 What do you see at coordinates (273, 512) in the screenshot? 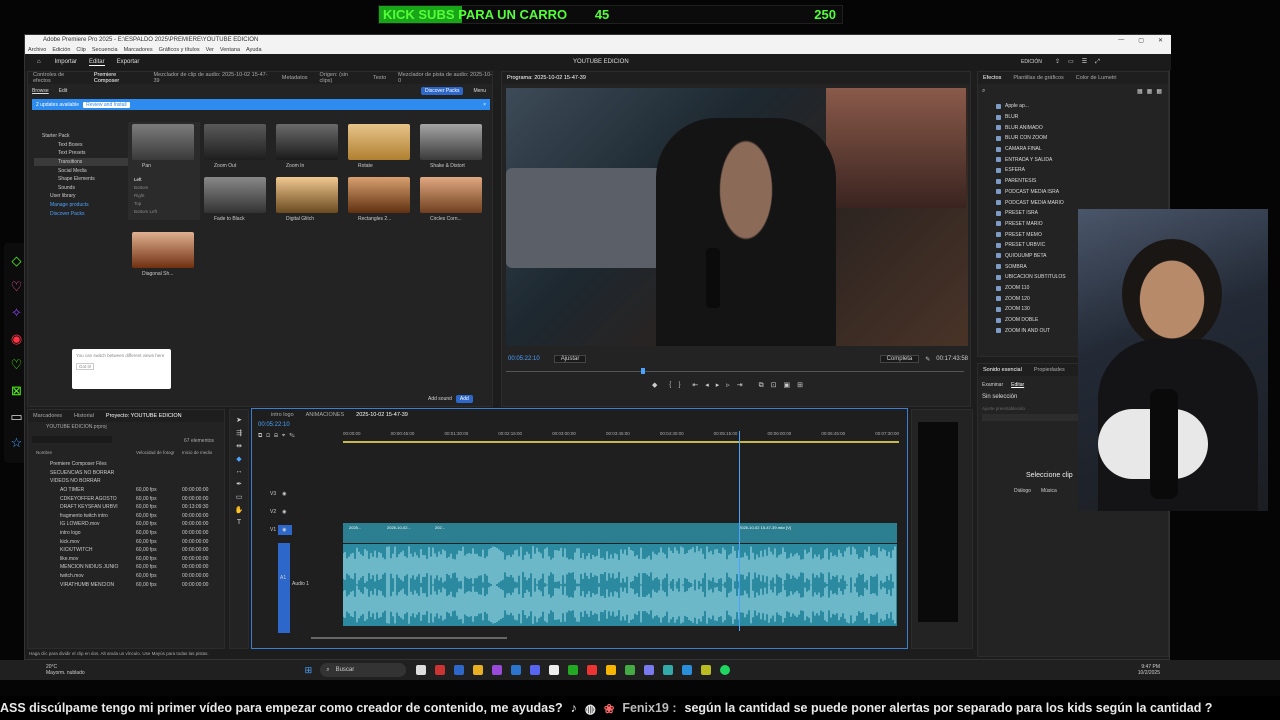
I see `track-label-v2: V2` at bounding box center [273, 512].